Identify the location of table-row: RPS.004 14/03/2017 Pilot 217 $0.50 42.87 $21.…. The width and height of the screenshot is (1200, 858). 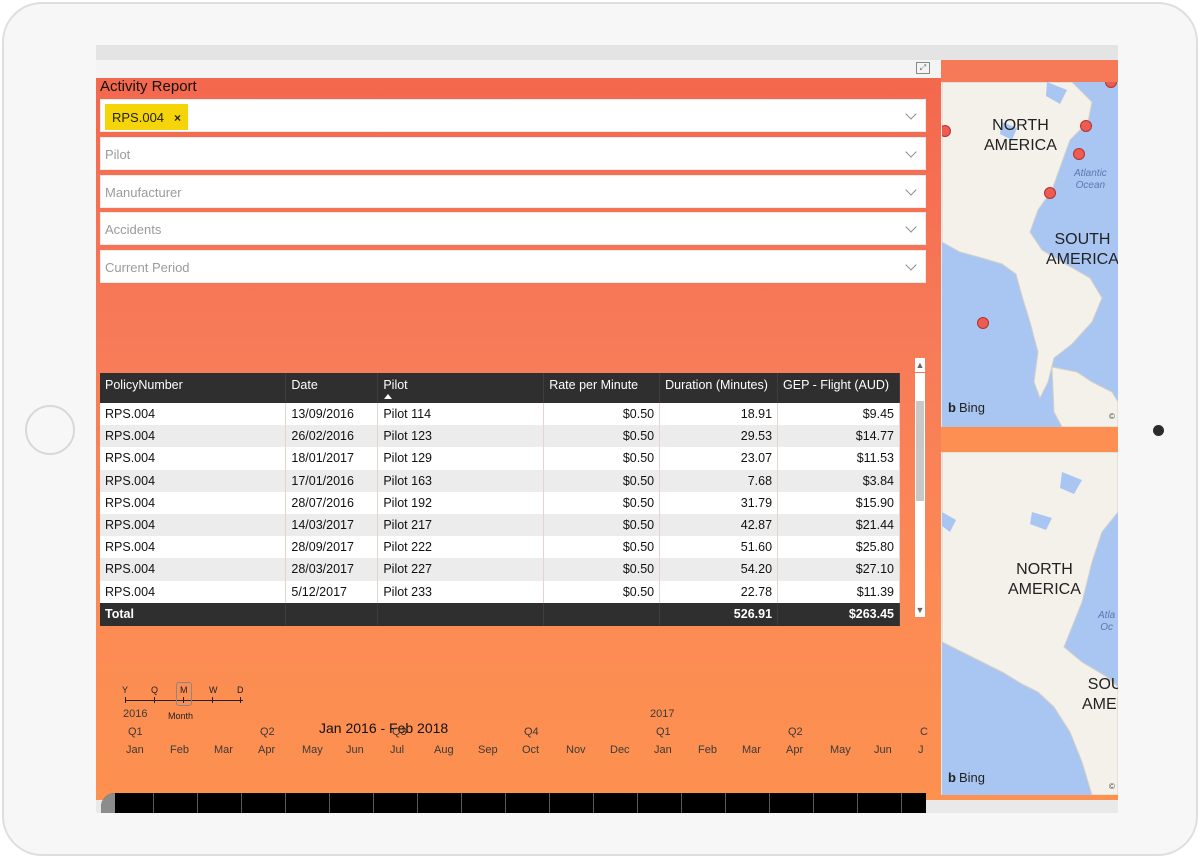
(500, 525).